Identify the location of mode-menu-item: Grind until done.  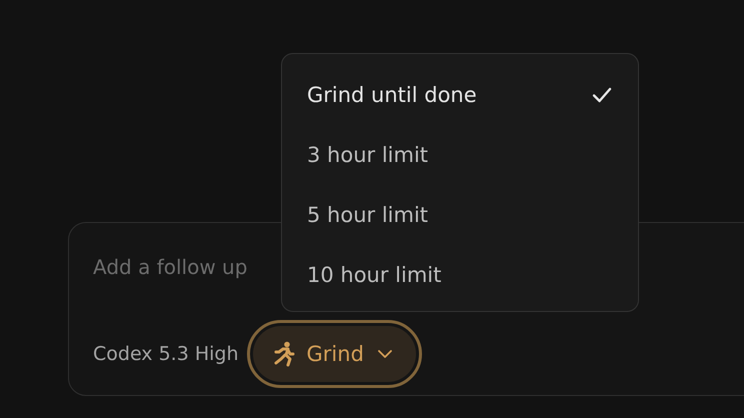
(460, 95).